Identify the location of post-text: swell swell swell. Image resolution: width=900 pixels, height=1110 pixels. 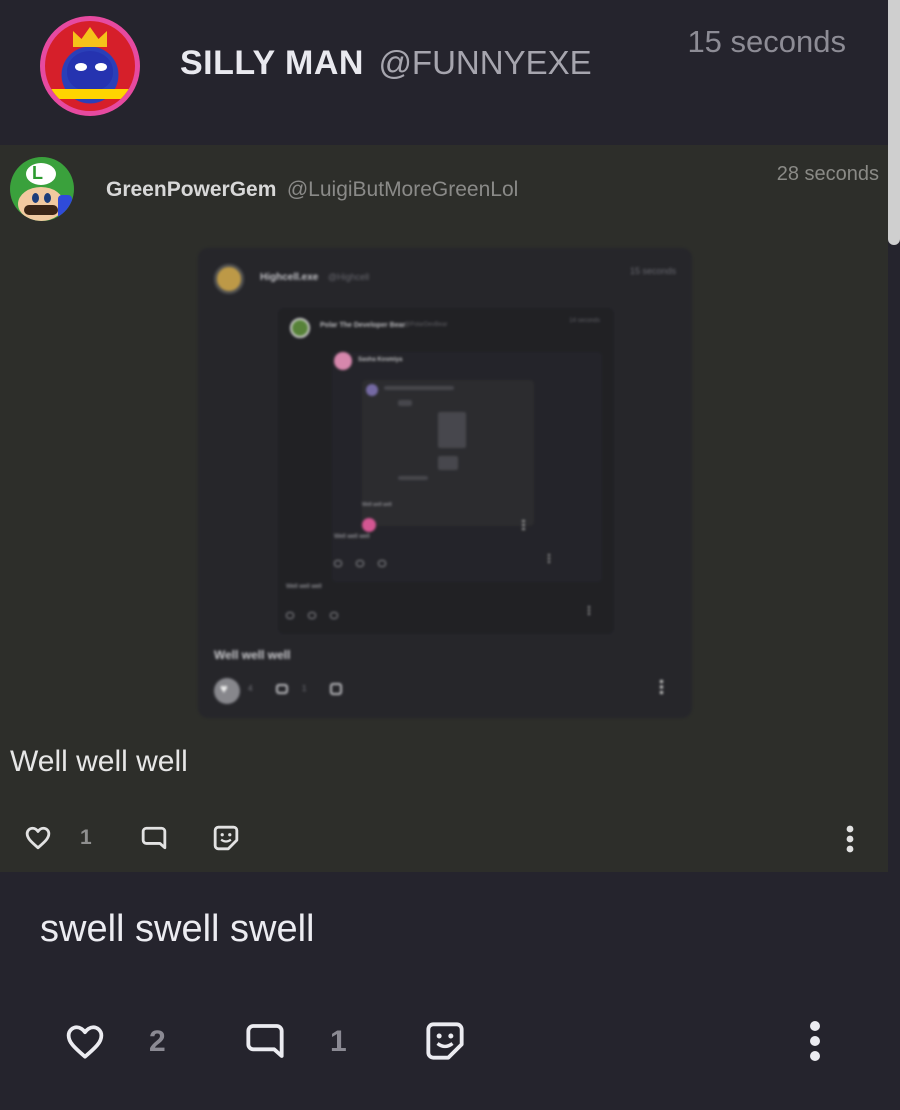
(177, 929).